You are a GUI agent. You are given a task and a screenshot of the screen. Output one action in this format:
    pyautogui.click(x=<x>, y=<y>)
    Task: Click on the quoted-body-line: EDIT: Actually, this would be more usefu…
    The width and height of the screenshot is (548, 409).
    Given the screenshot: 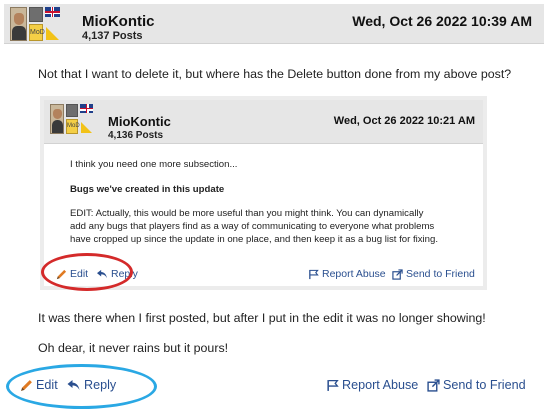 What is the action you would take?
    pyautogui.click(x=247, y=213)
    